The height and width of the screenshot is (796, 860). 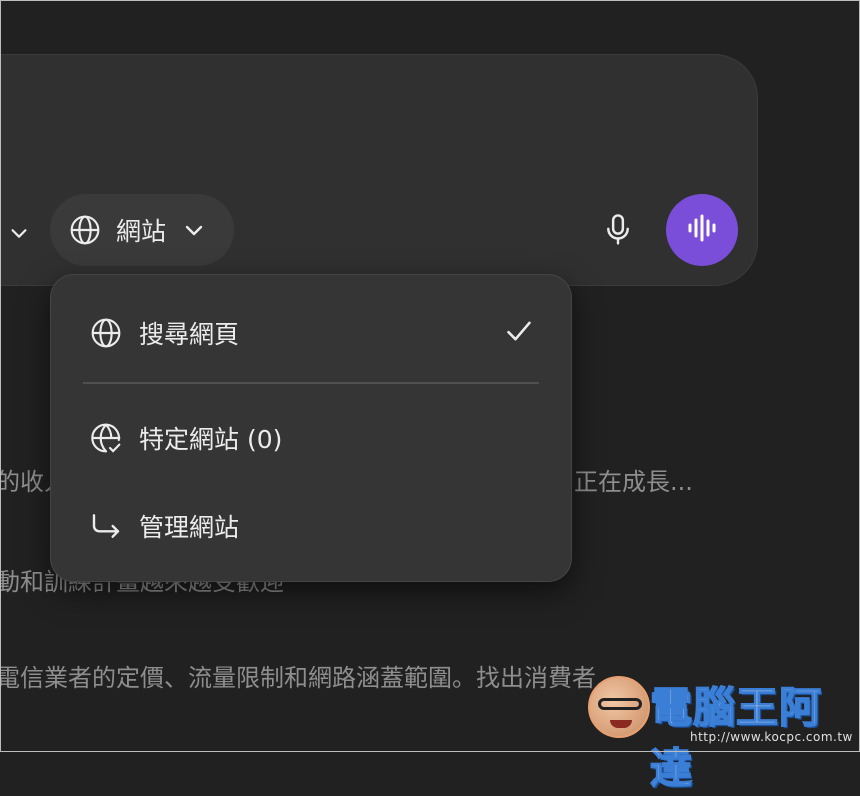 I want to click on menu-item-label: 特定網站 (0), so click(x=211, y=439).